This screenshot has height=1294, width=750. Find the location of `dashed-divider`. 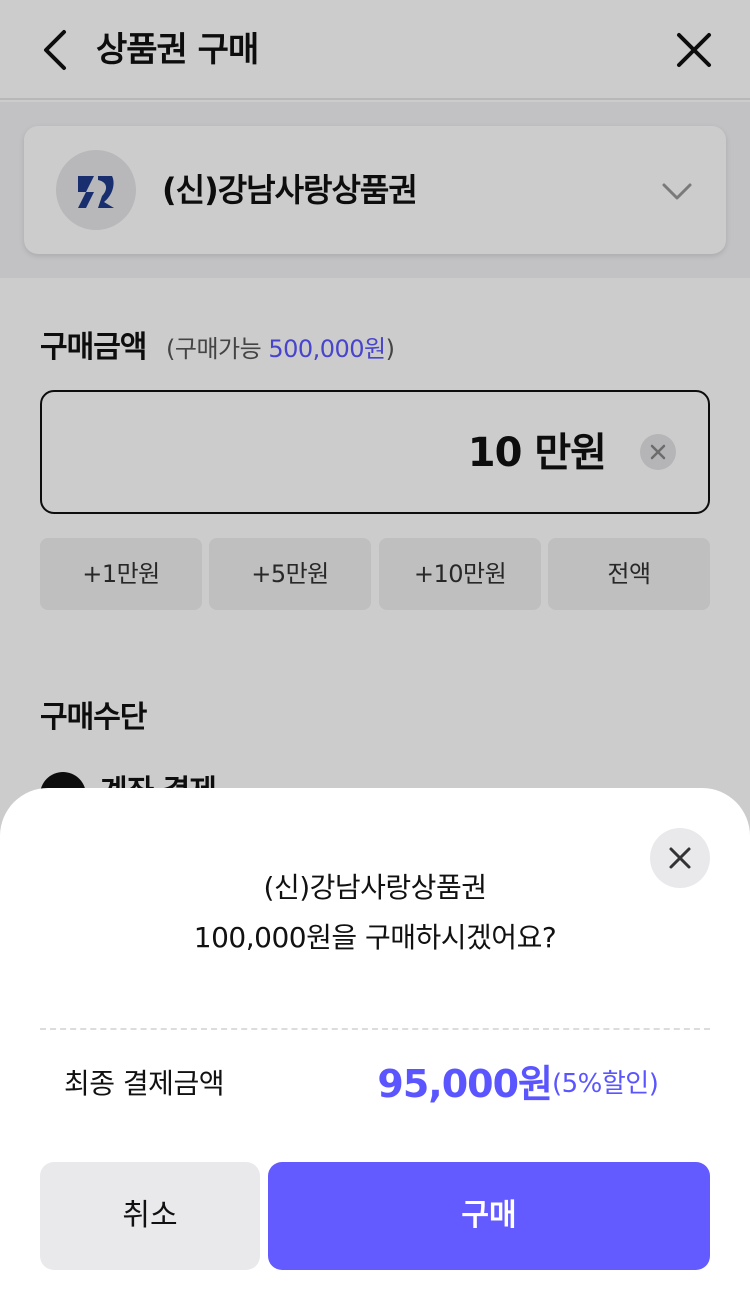

dashed-divider is located at coordinates (375, 1029).